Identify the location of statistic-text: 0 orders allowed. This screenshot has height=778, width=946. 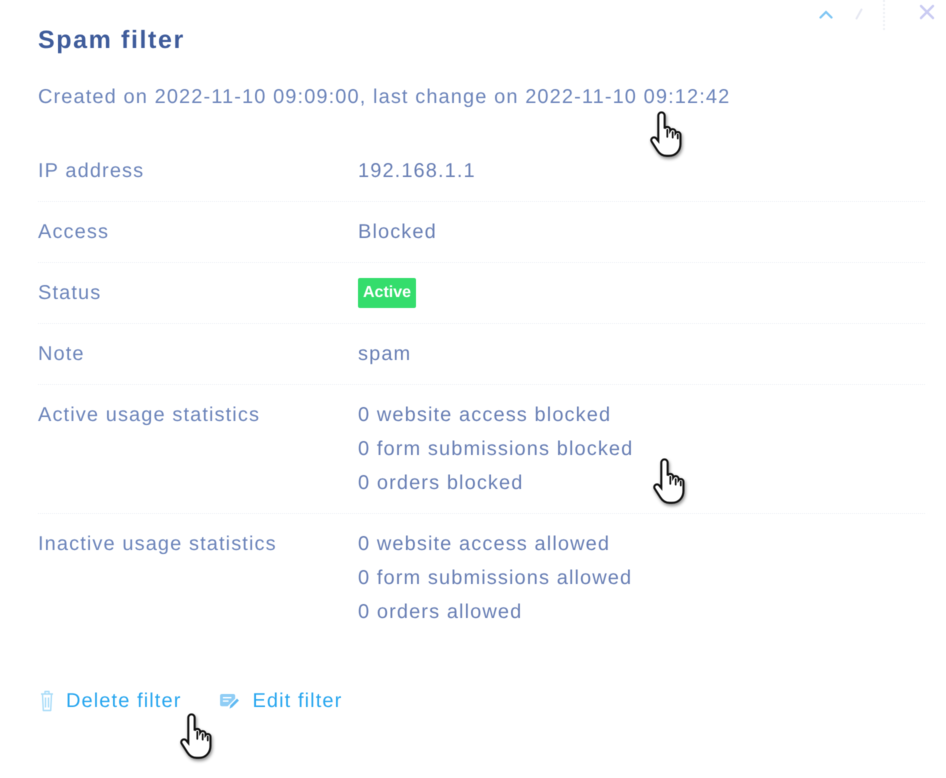
(440, 612).